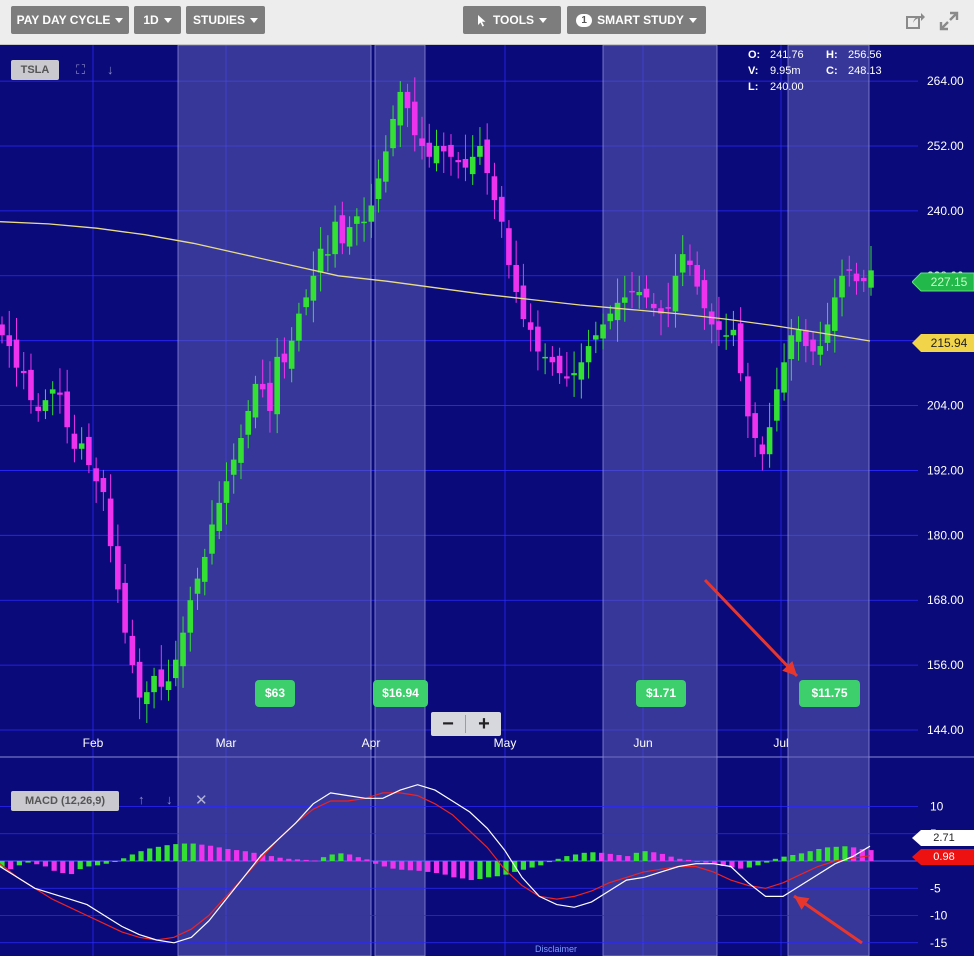 The height and width of the screenshot is (956, 974). Describe the element at coordinates (556, 949) in the screenshot. I see `disclaimer-link: Disclaimer` at that location.